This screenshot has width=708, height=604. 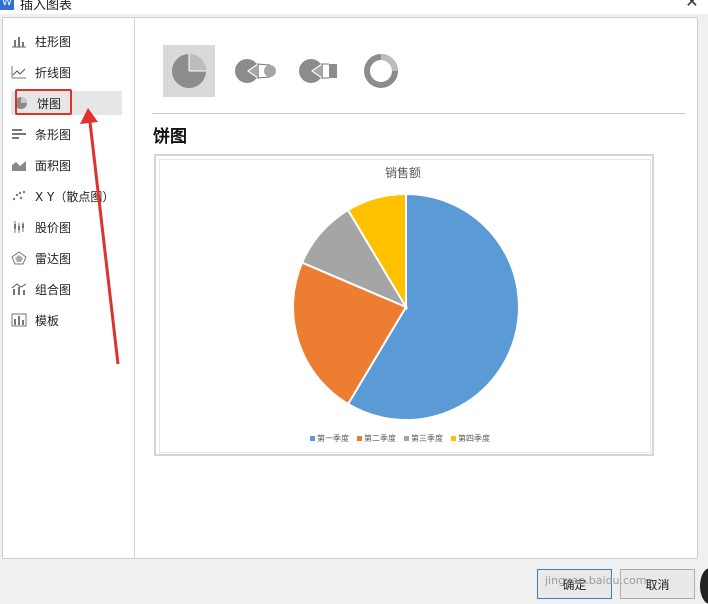 What do you see at coordinates (53, 134) in the screenshot?
I see `sidebar-item-label: 条形图` at bounding box center [53, 134].